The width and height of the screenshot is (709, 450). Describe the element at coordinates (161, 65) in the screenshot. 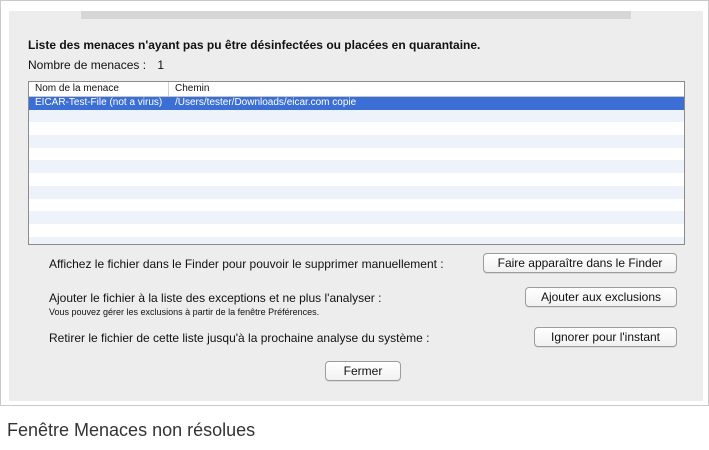

I see `threat-count-value: 1` at that location.